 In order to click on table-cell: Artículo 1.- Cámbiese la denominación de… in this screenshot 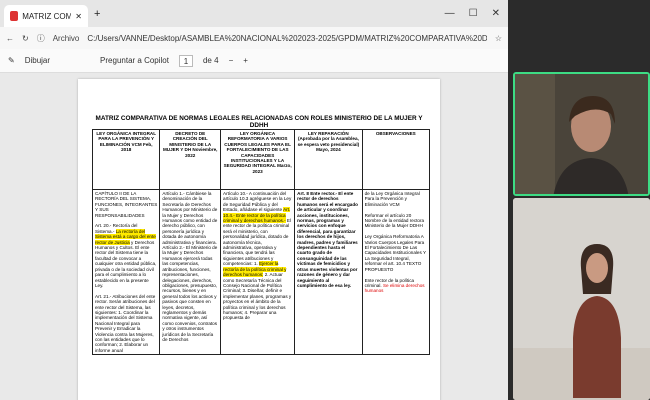, I will do `click(190, 272)`.